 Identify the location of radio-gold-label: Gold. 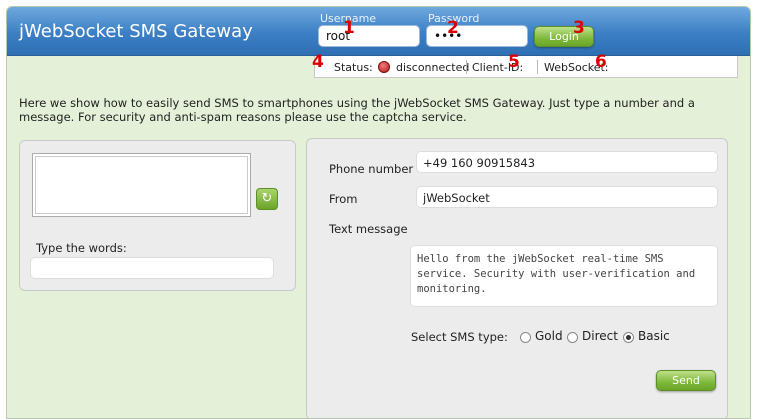
(549, 336).